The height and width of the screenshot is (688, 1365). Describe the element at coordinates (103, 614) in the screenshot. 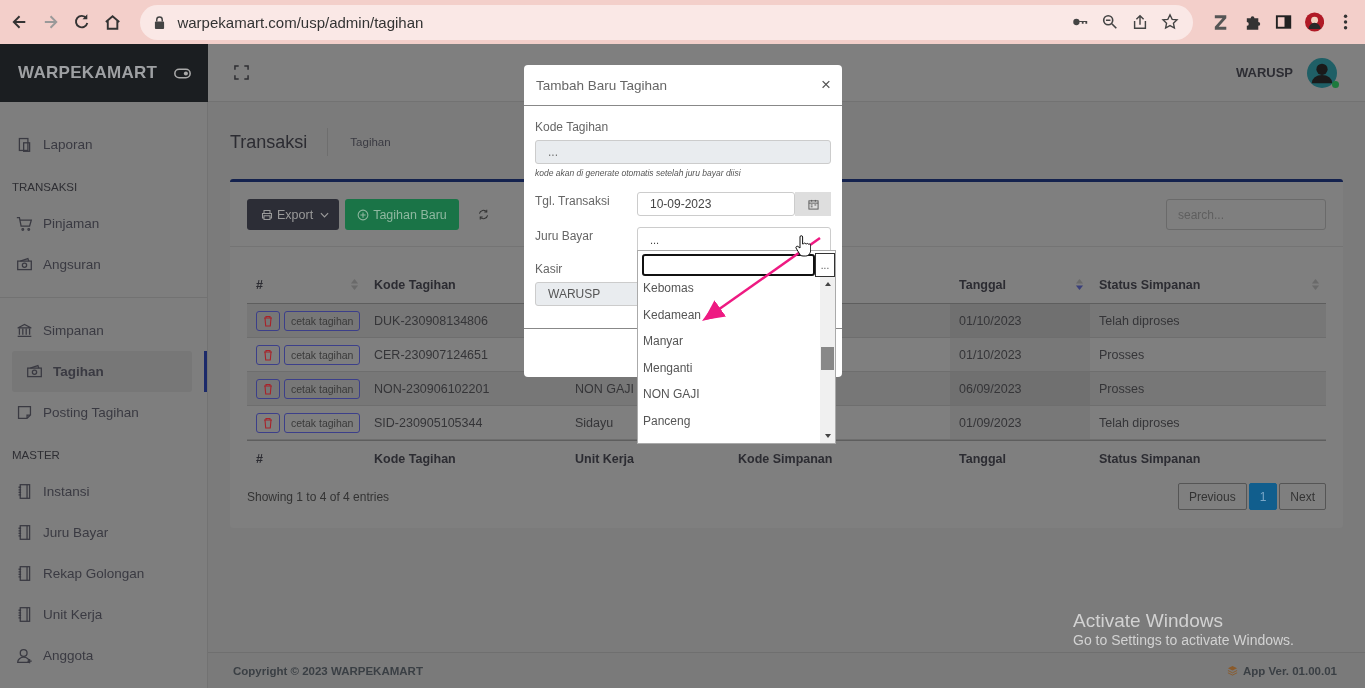

I see `sidebar-item: Unit Kerja` at that location.